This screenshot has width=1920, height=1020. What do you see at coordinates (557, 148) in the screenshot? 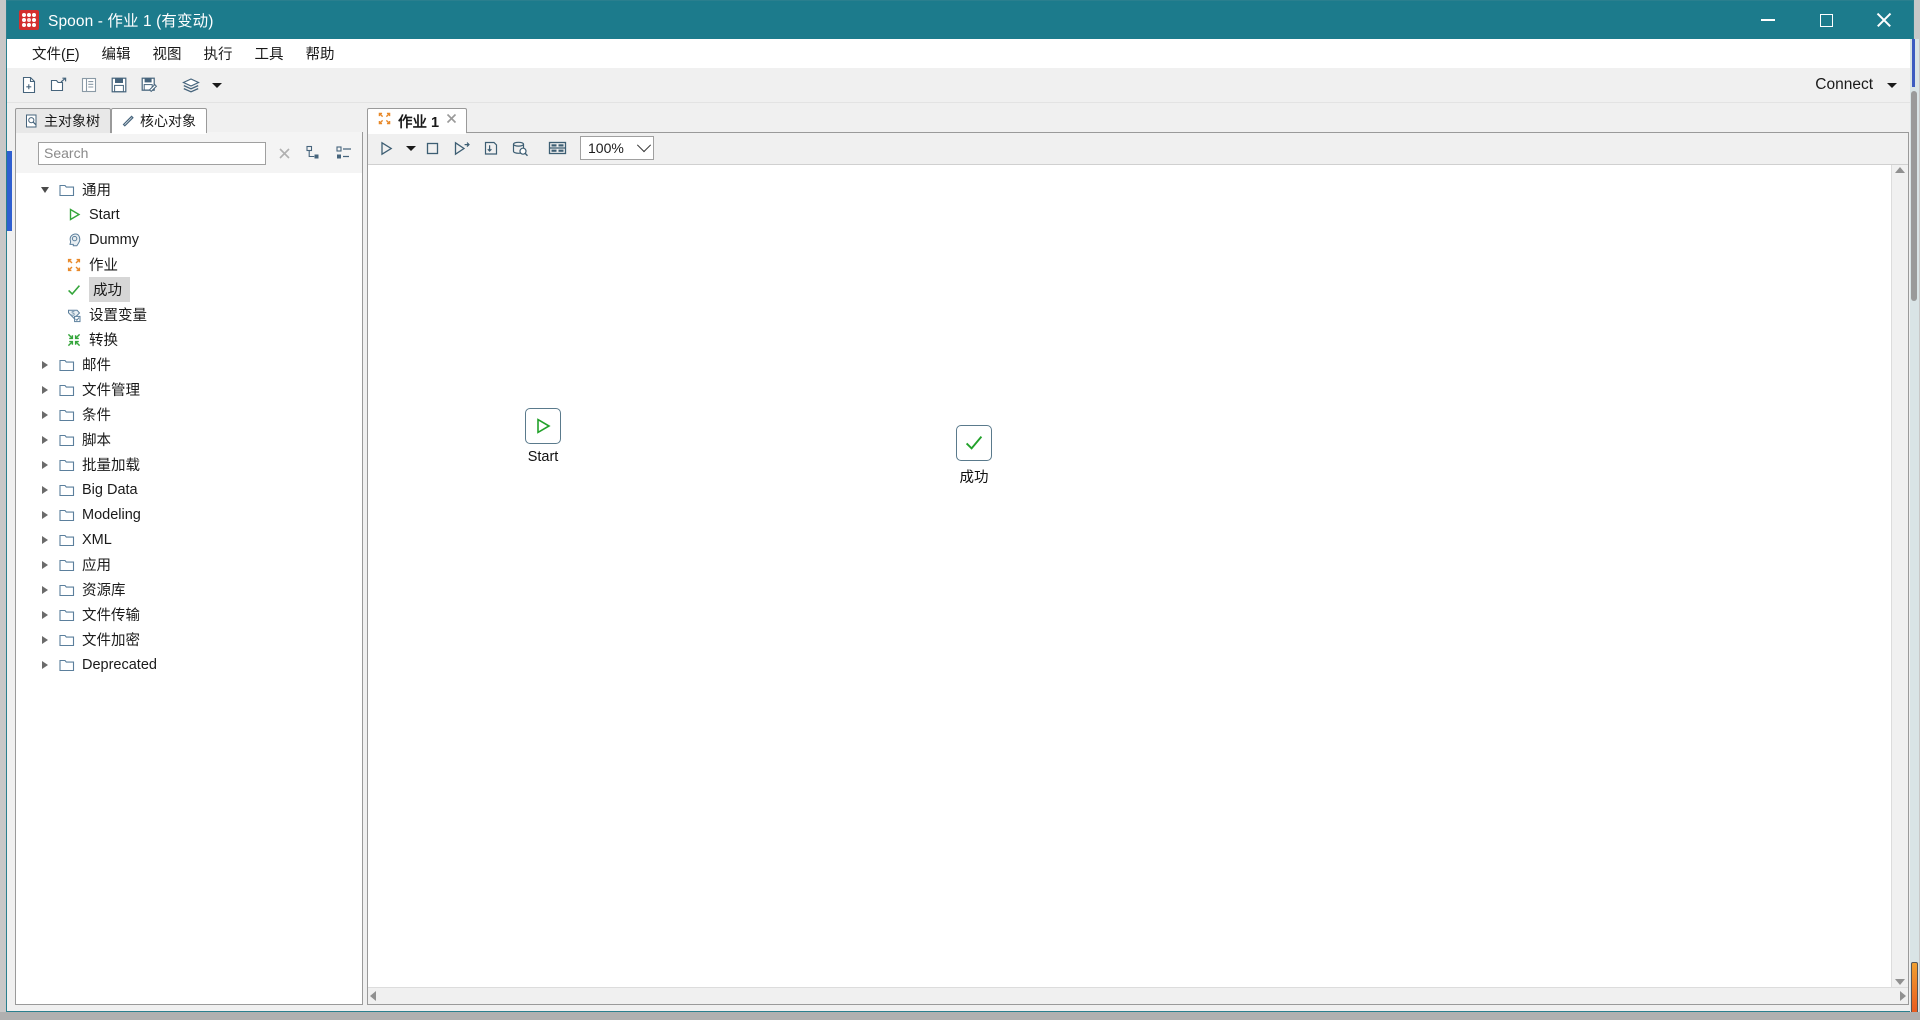
I see `grid-button` at bounding box center [557, 148].